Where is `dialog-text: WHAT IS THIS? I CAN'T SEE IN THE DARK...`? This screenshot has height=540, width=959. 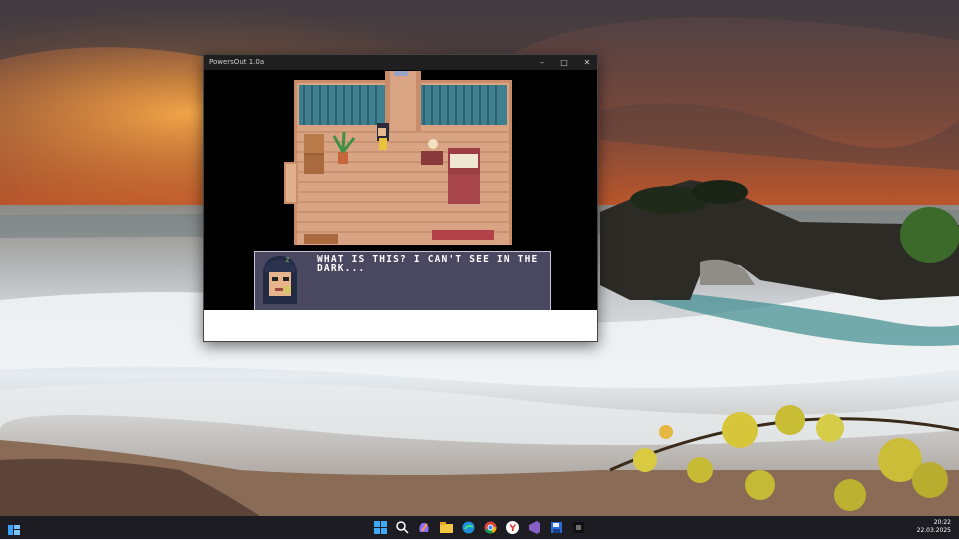
dialog-text: WHAT IS THIS? I CAN'T SEE IN THE DARK... is located at coordinates (428, 264).